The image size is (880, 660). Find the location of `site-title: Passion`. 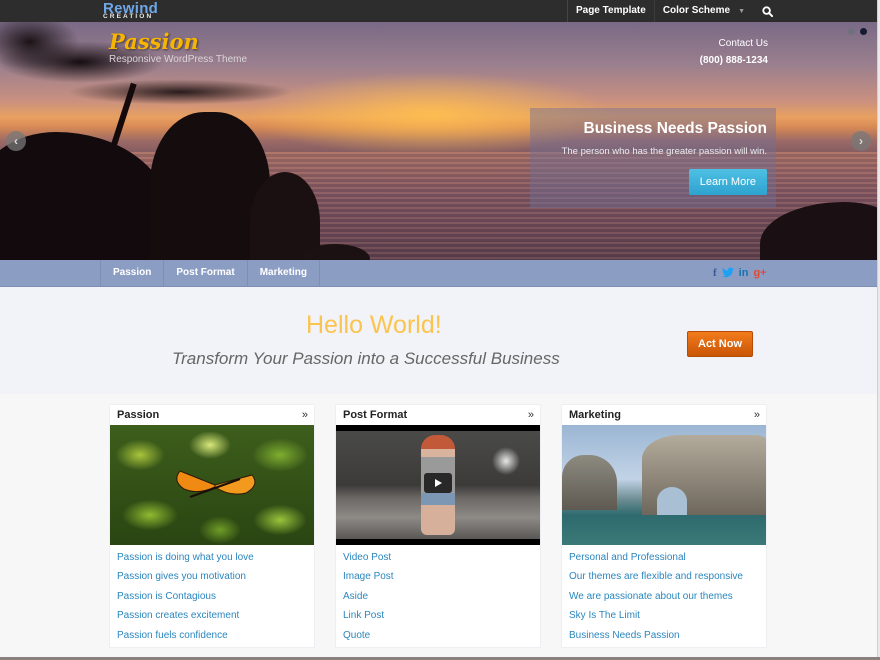

site-title: Passion is located at coordinates (178, 41).